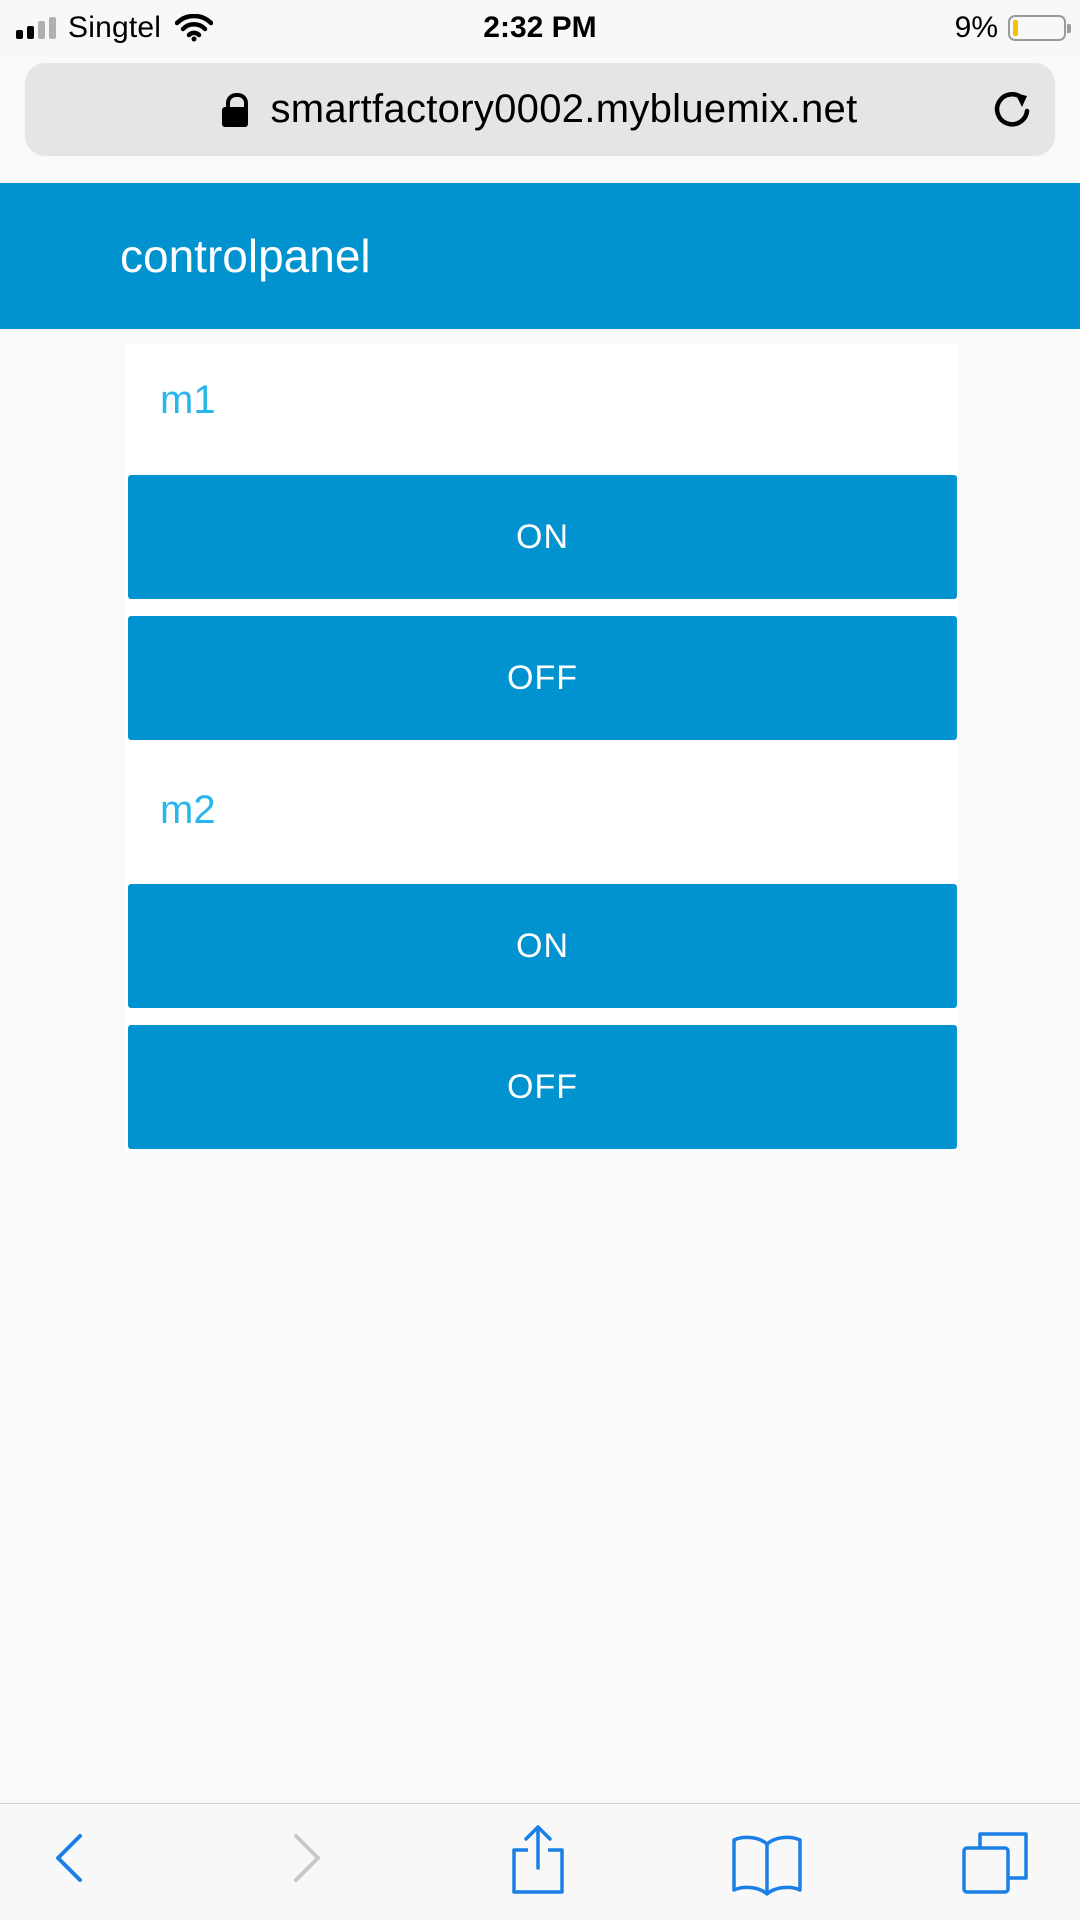 This screenshot has width=1080, height=1920. What do you see at coordinates (542, 946) in the screenshot?
I see `m2-on-button: ON` at bounding box center [542, 946].